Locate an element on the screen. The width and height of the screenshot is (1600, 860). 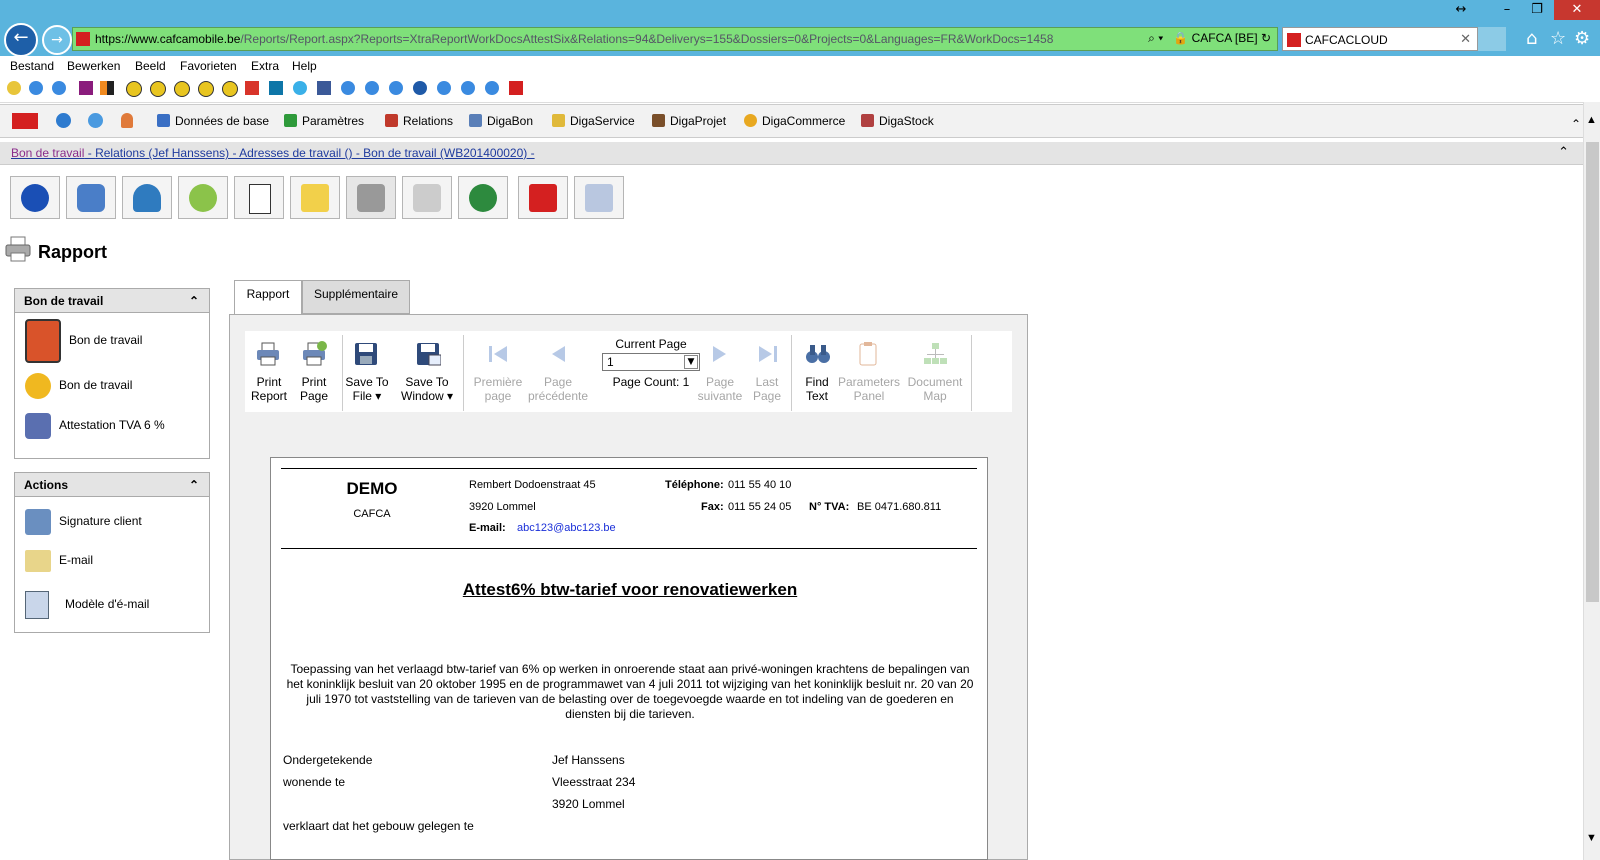
app-menu-donnees-de-base: Données de base is located at coordinates (213, 121).